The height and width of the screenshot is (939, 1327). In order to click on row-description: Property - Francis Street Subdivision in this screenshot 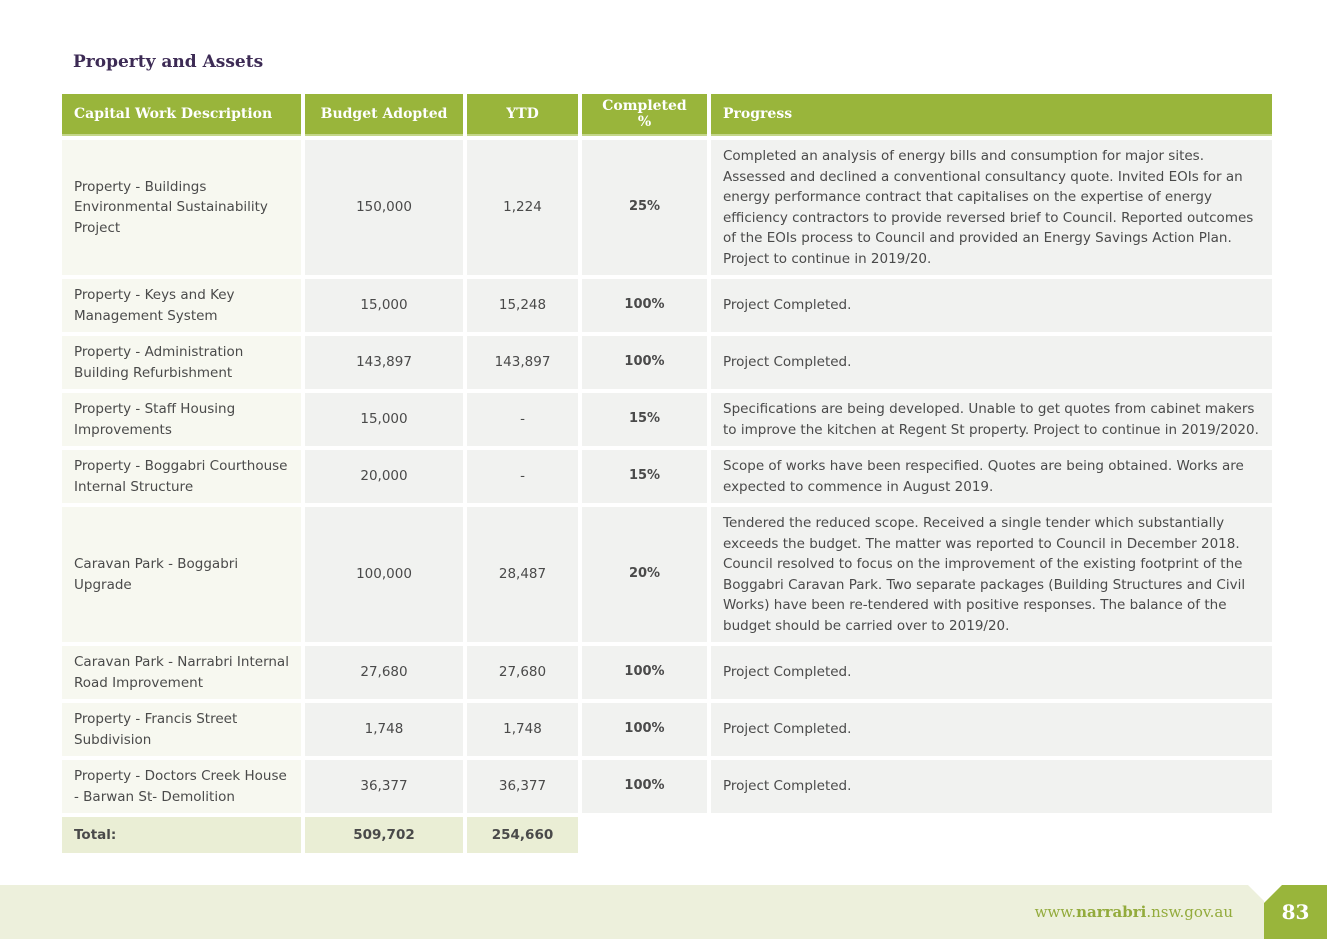, I will do `click(181, 729)`.